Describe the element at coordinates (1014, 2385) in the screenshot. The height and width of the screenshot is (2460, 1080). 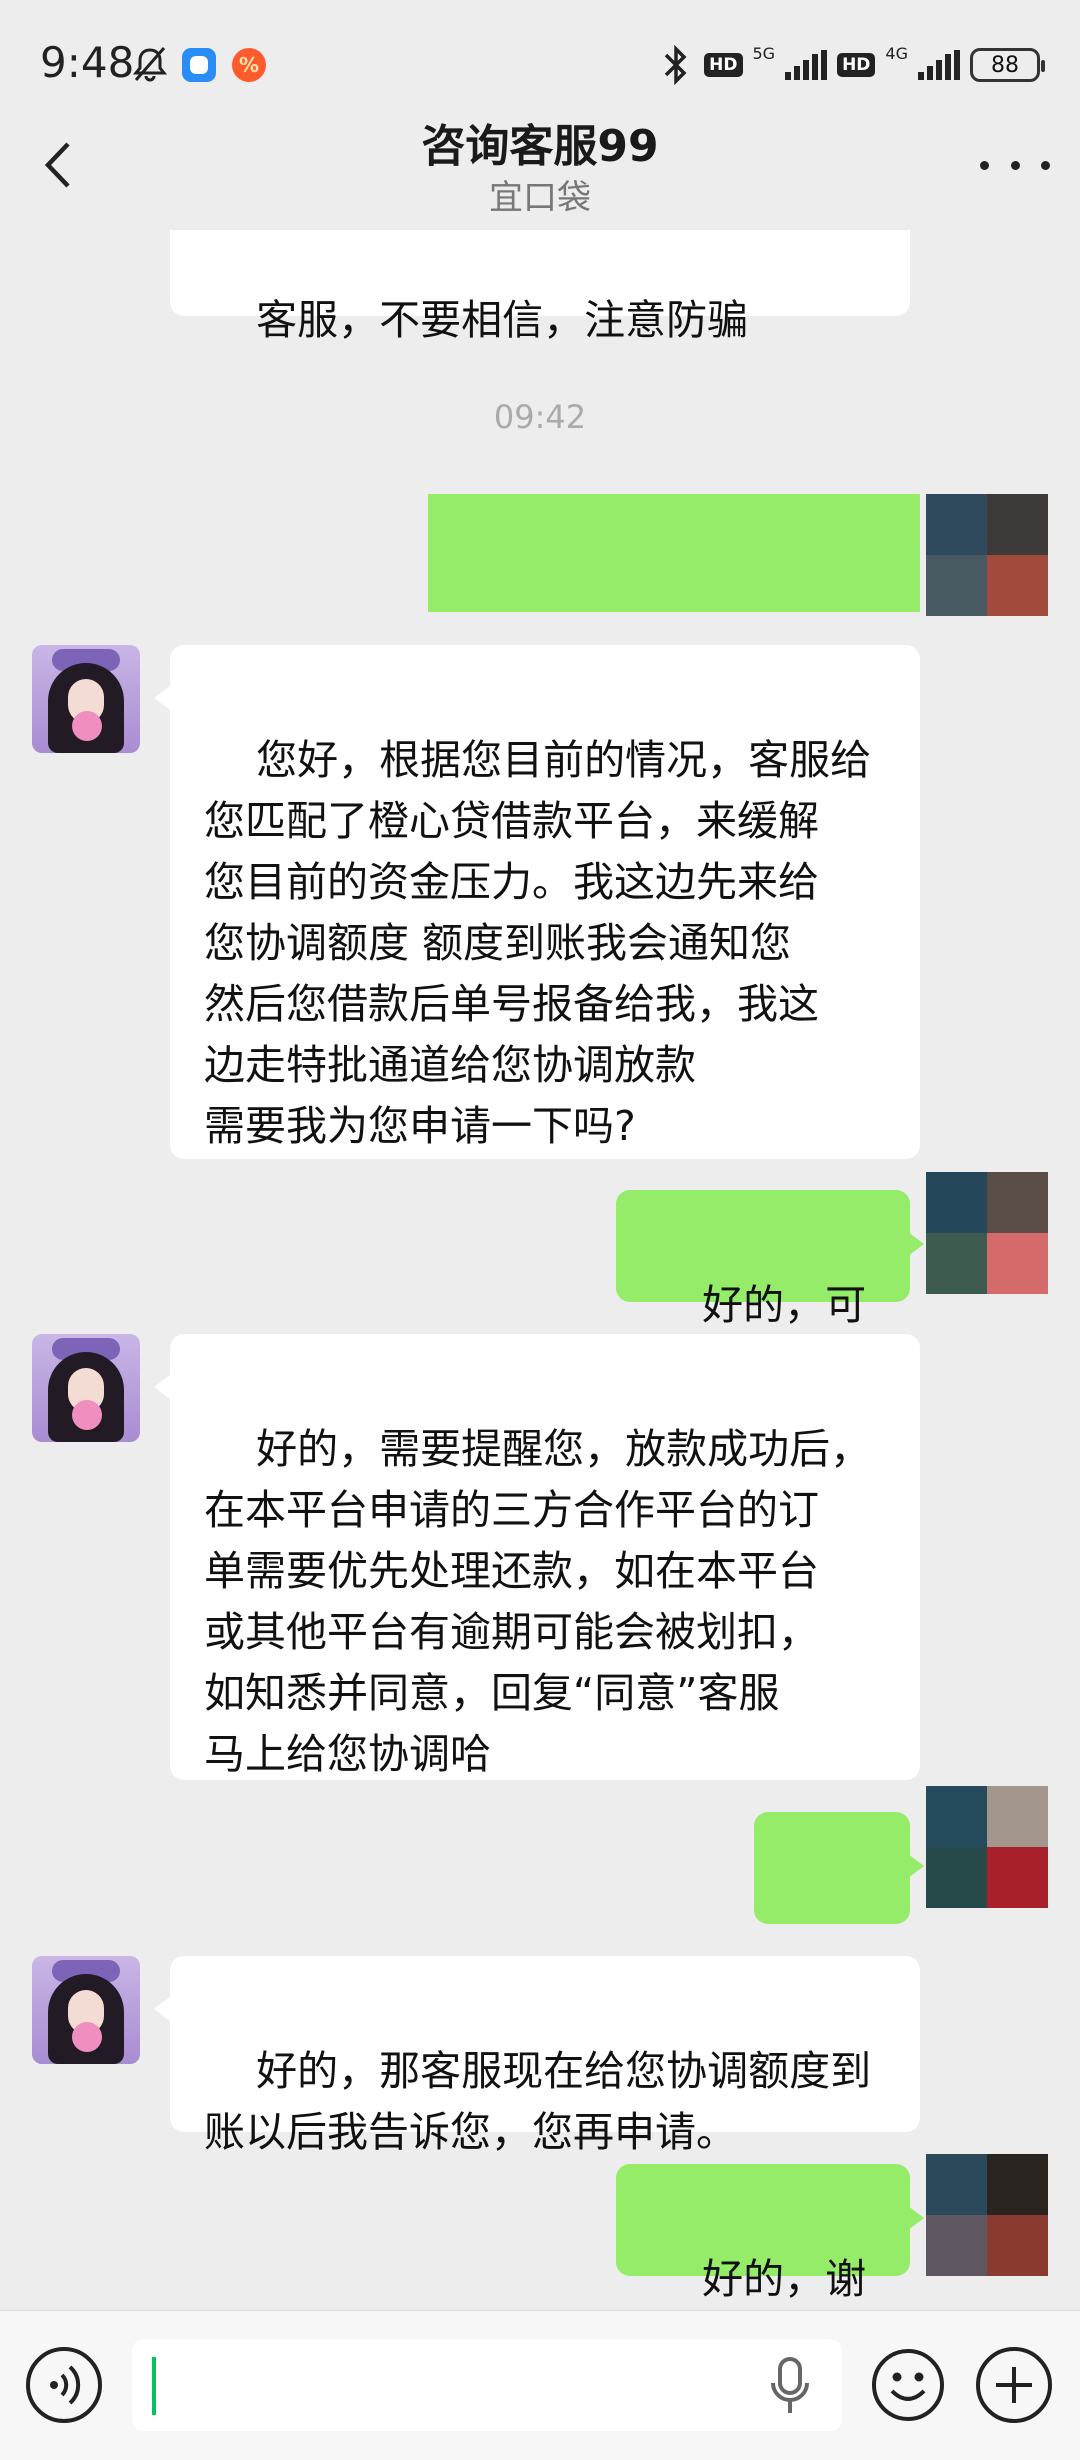
I see `more-actions-button` at that location.